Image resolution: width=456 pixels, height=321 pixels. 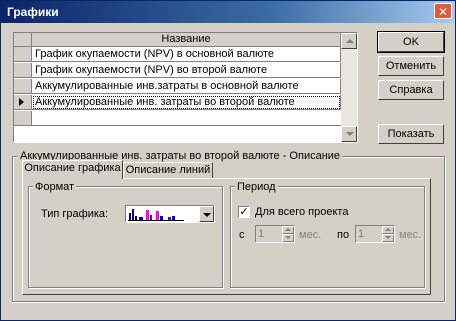 What do you see at coordinates (156, 215) in the screenshot?
I see `bar-chart-icon` at bounding box center [156, 215].